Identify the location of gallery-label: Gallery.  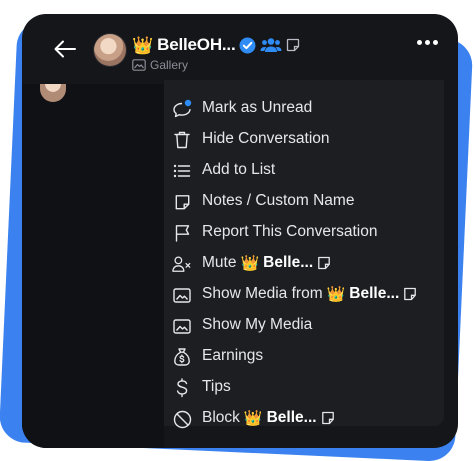
(169, 65).